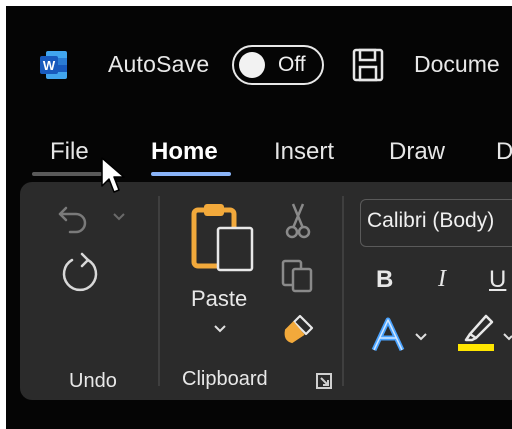  What do you see at coordinates (298, 221) in the screenshot?
I see `scissors-icon` at bounding box center [298, 221].